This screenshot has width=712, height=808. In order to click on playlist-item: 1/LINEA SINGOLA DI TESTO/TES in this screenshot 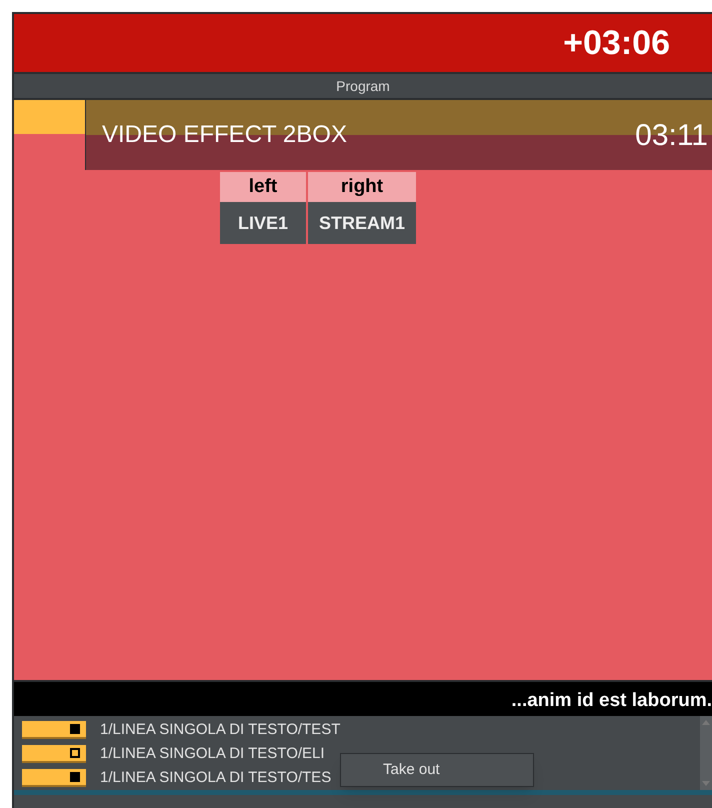, I will do `click(216, 778)`.